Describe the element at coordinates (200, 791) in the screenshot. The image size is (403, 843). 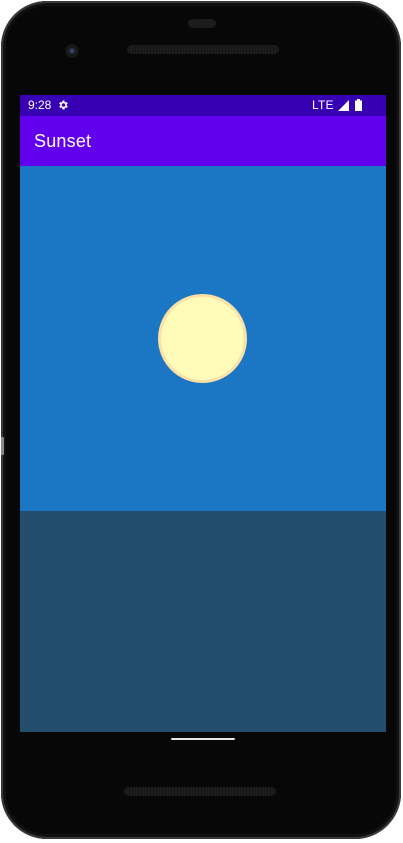
I see `bottom-speaker` at that location.